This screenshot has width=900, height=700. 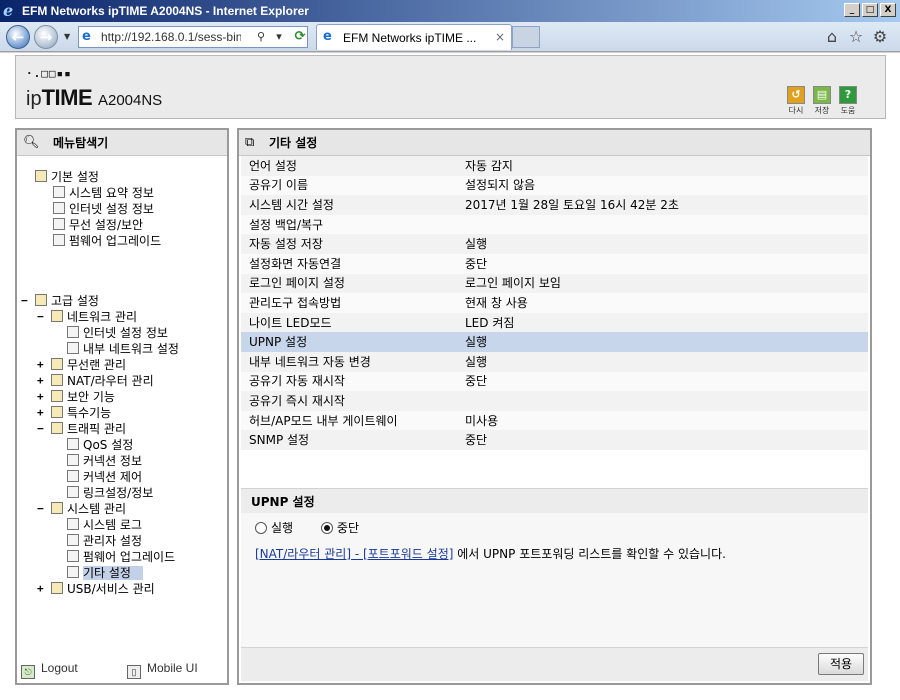 What do you see at coordinates (110, 493) in the screenshot?
I see `tree-item-link-setup: 링크설정/정보` at bounding box center [110, 493].